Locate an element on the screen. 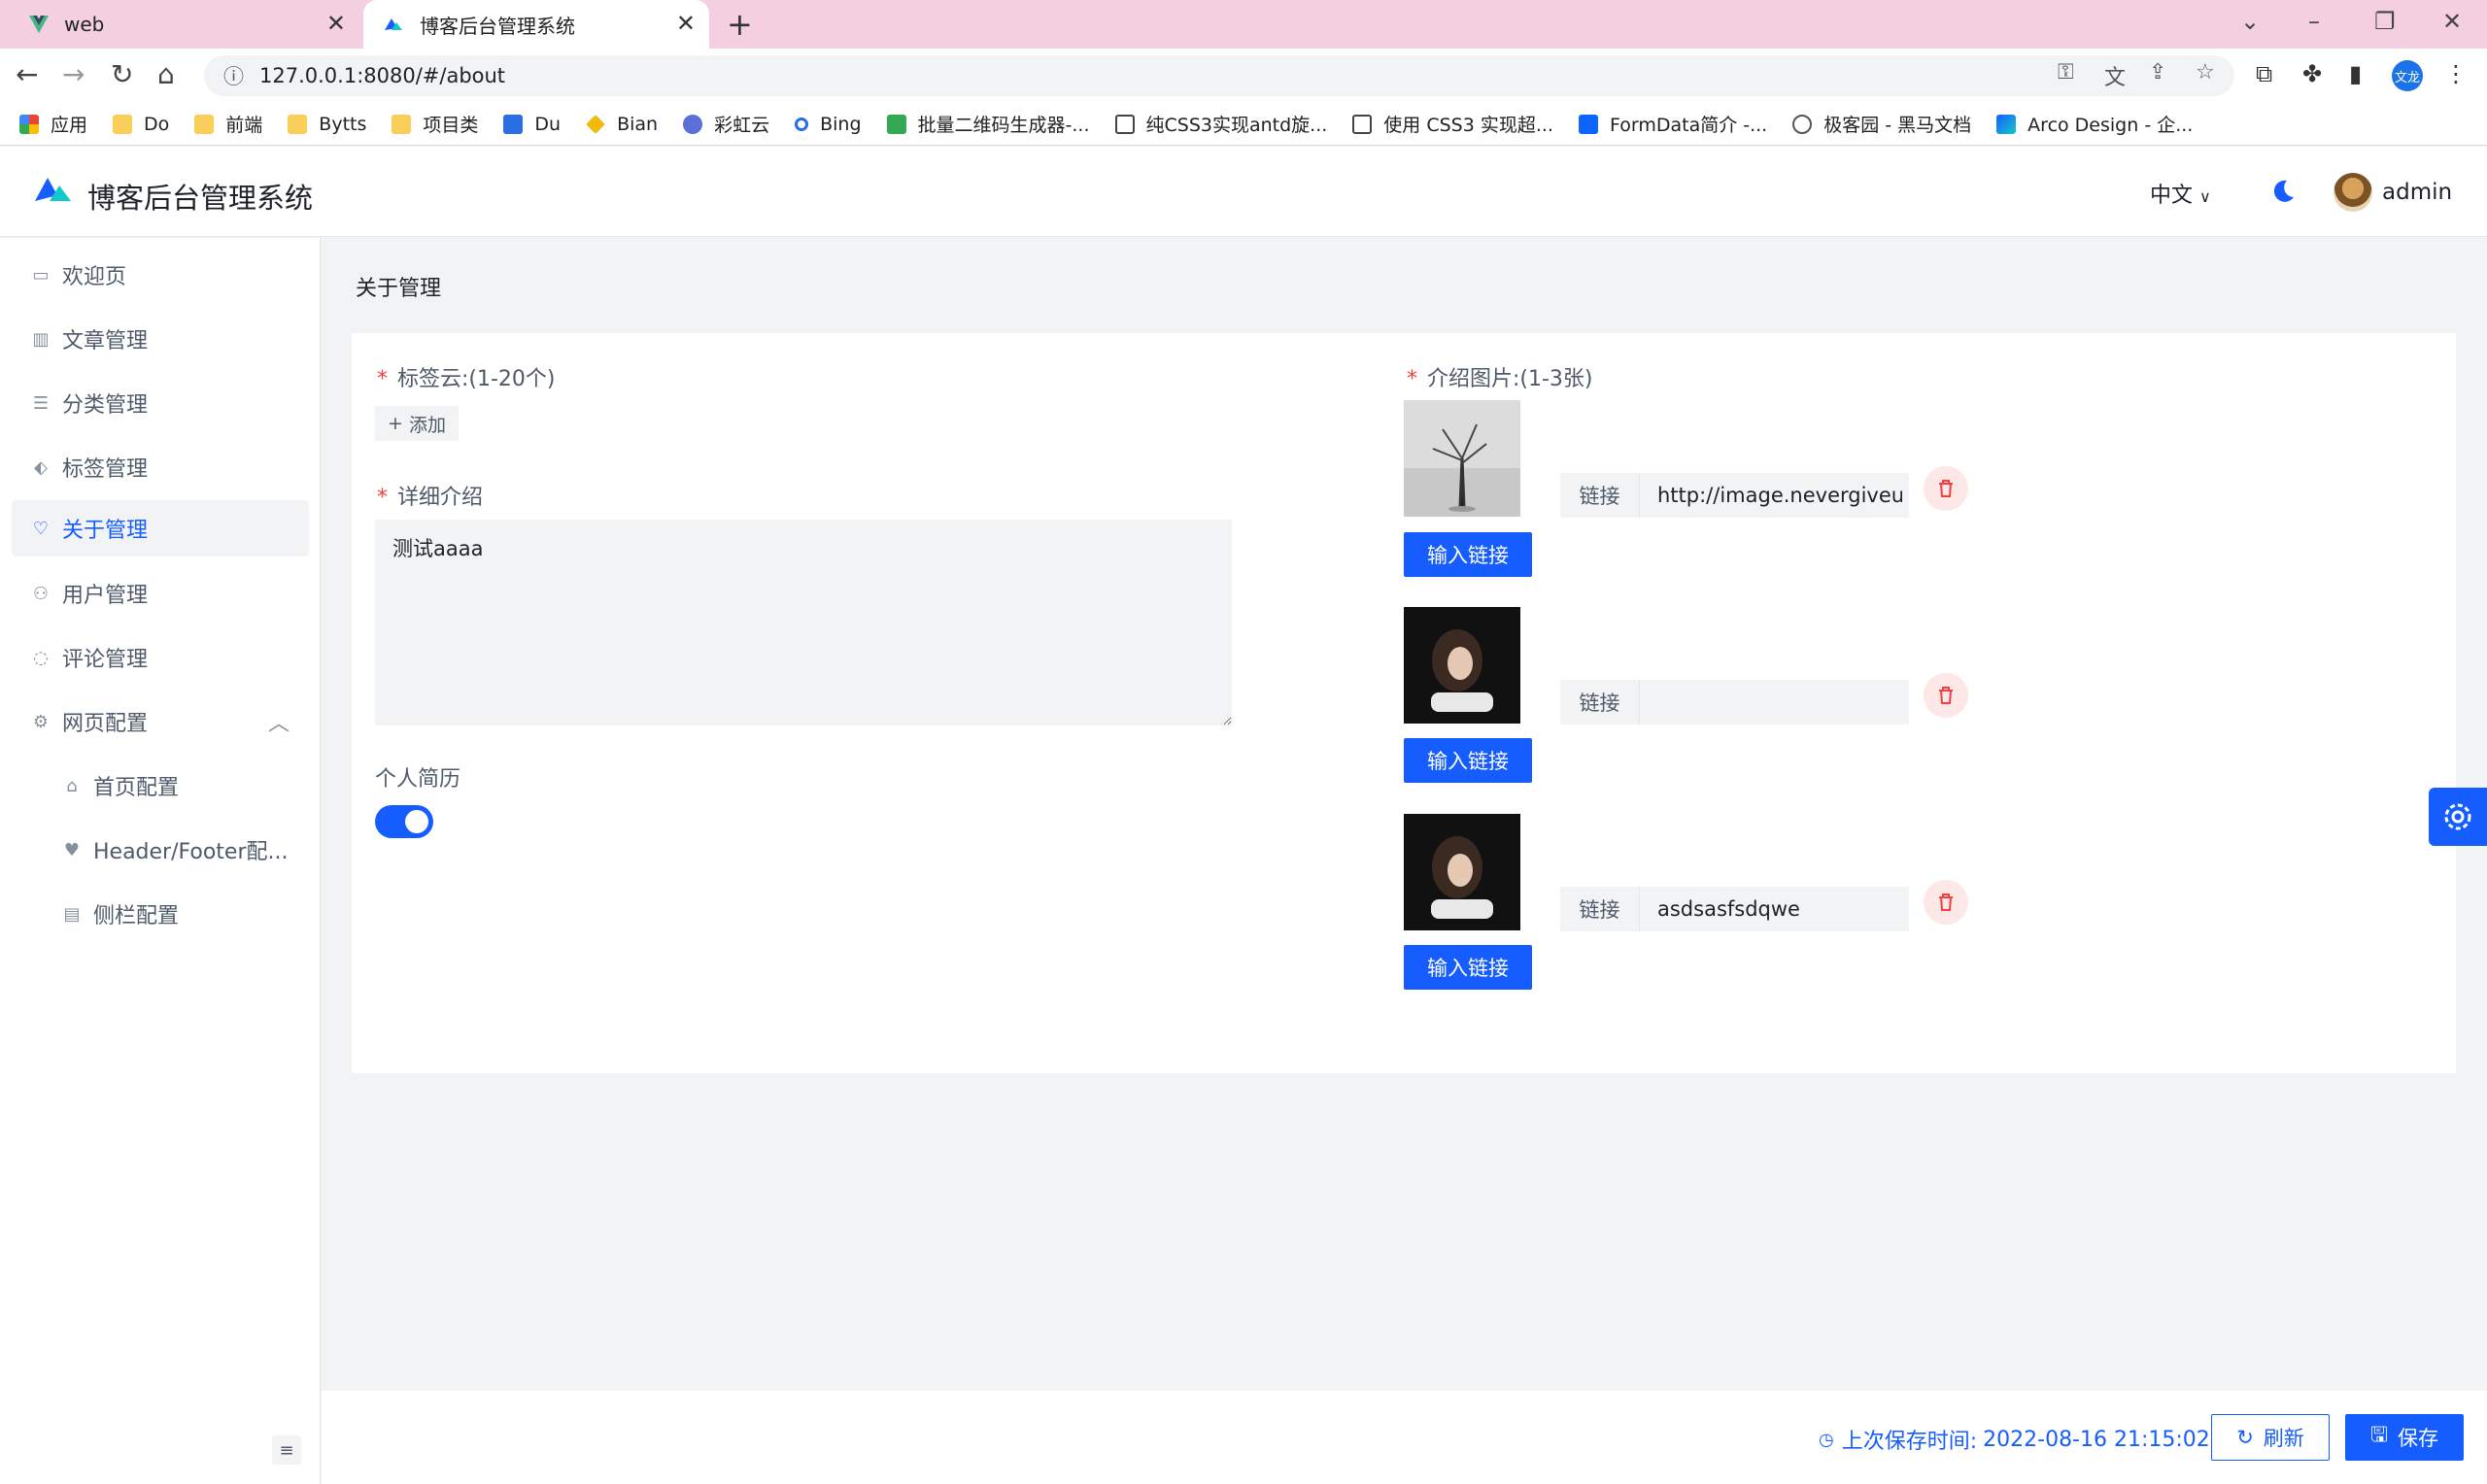  bookmark-item: 前端 is located at coordinates (228, 124).